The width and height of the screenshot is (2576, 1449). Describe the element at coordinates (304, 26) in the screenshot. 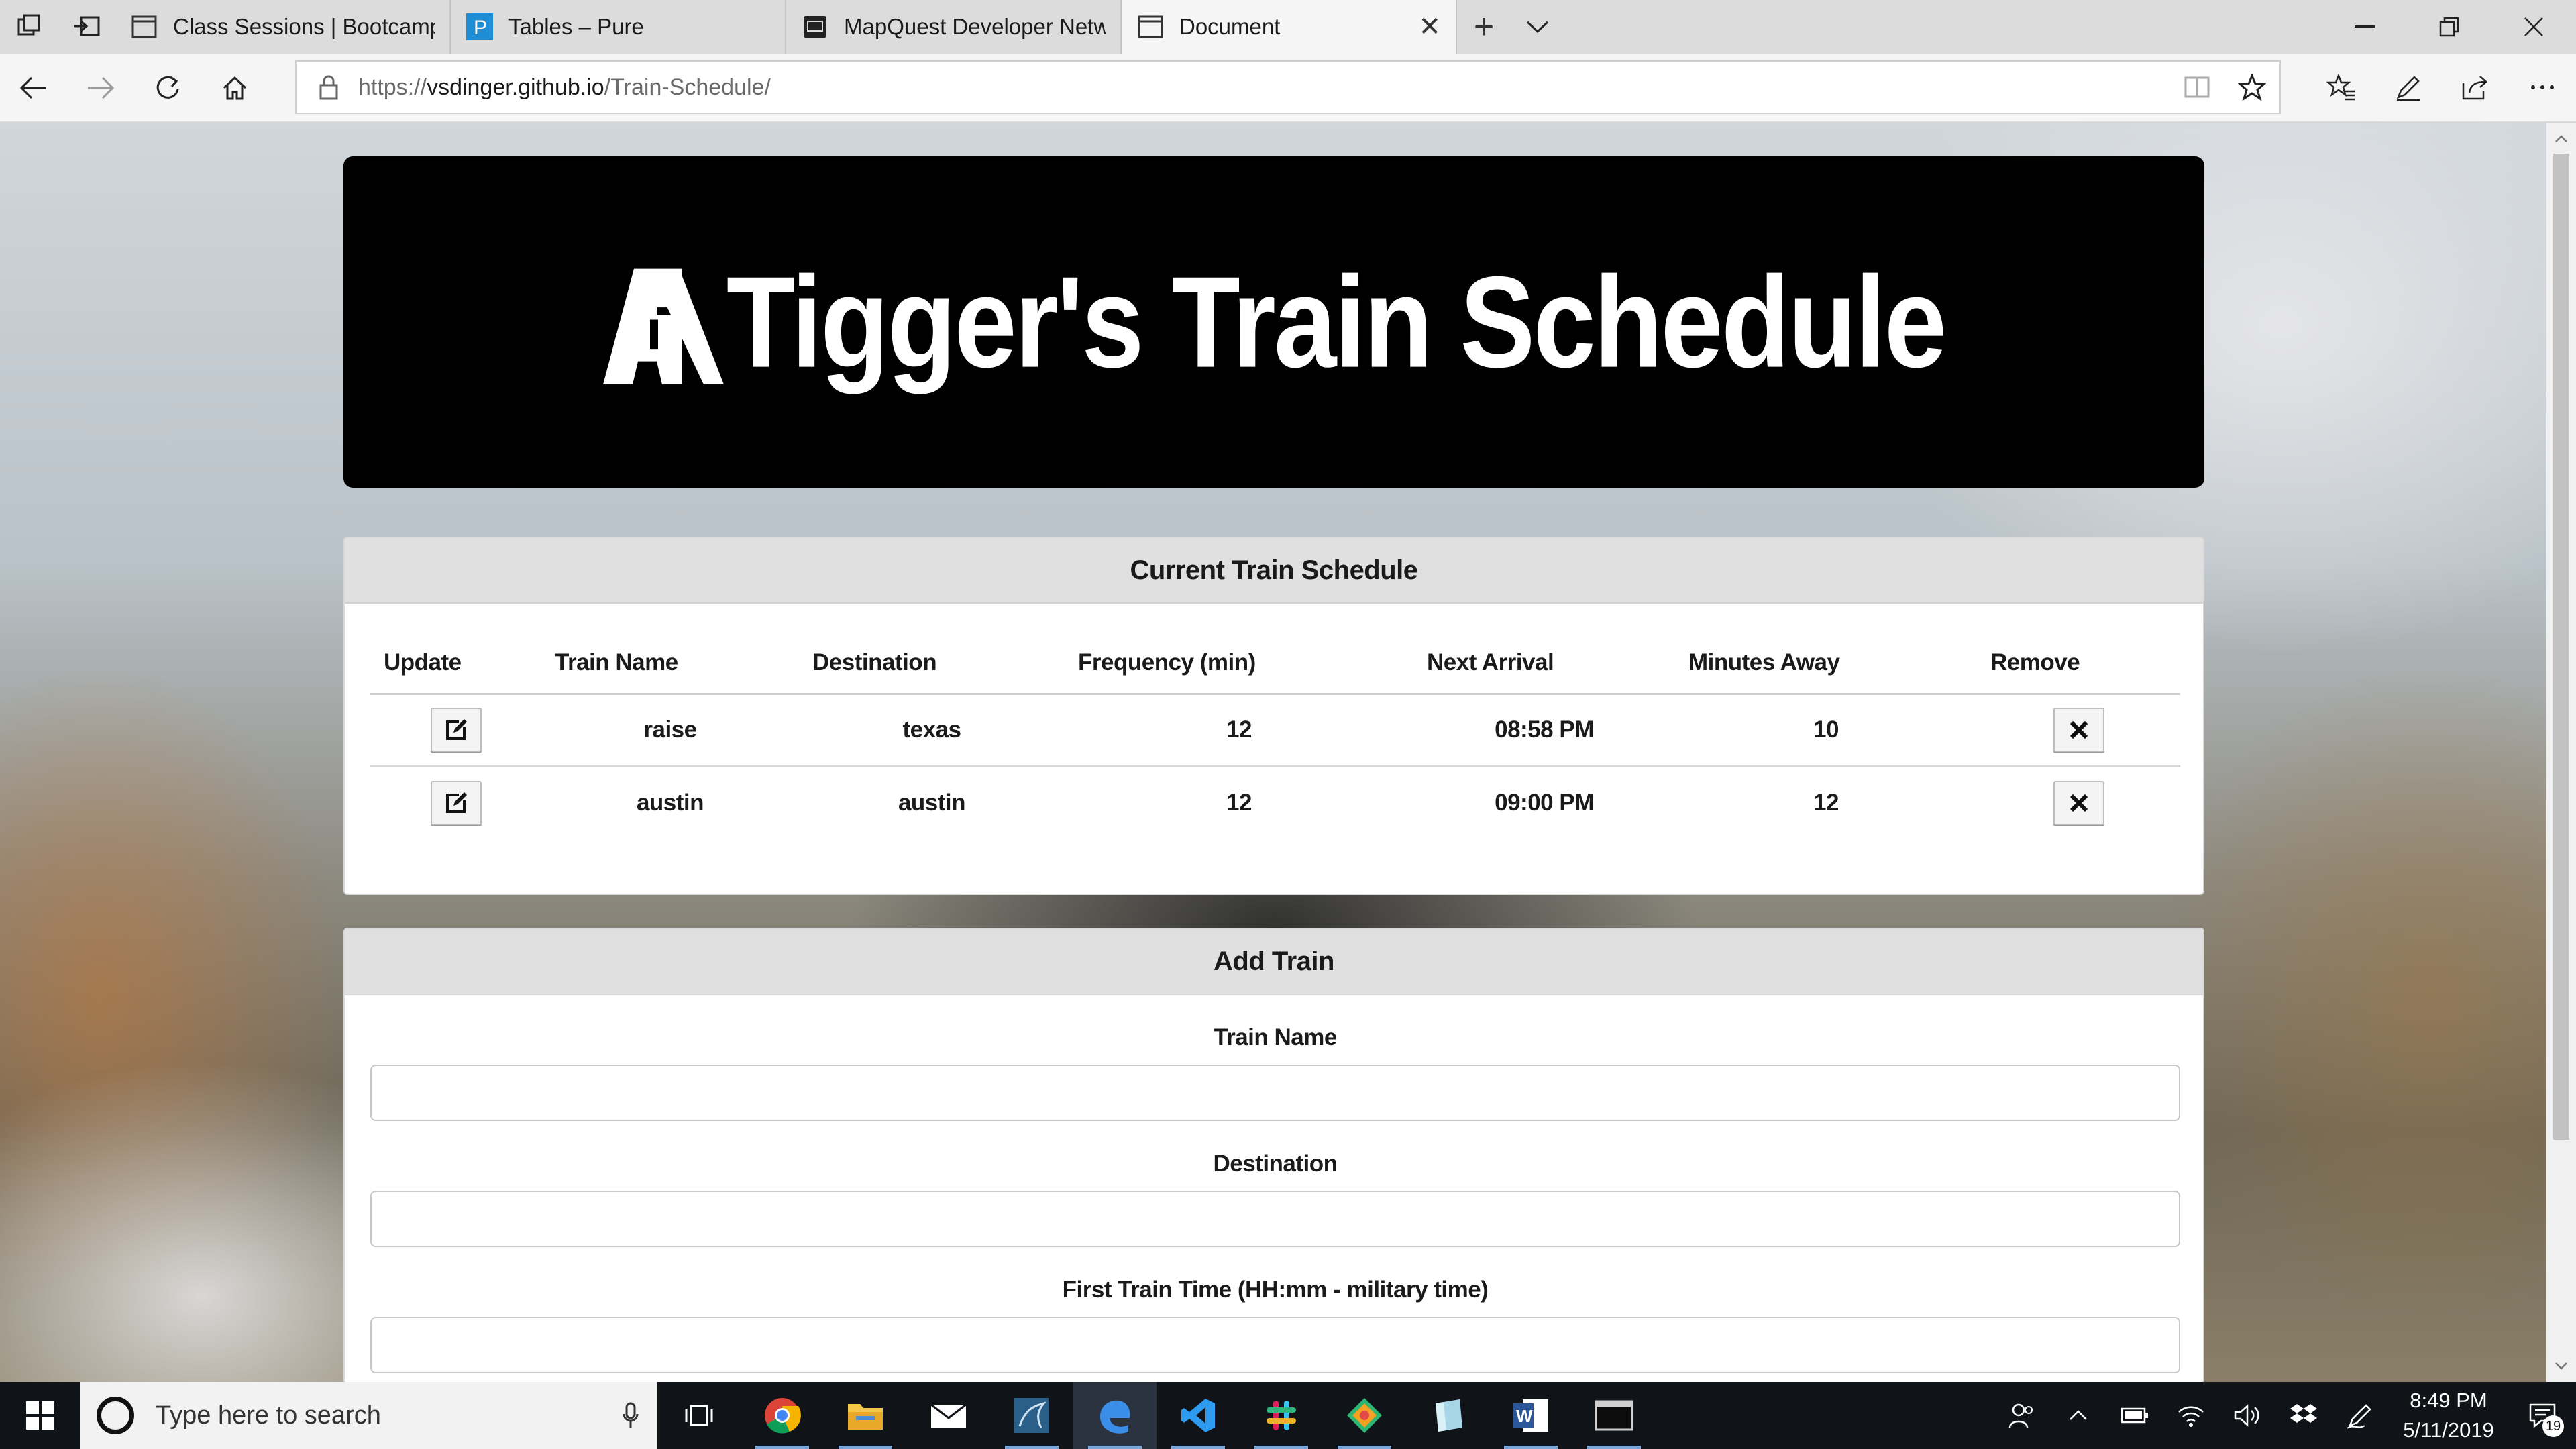

I see `tab-label: Class Sessions | Bootcamp S` at that location.